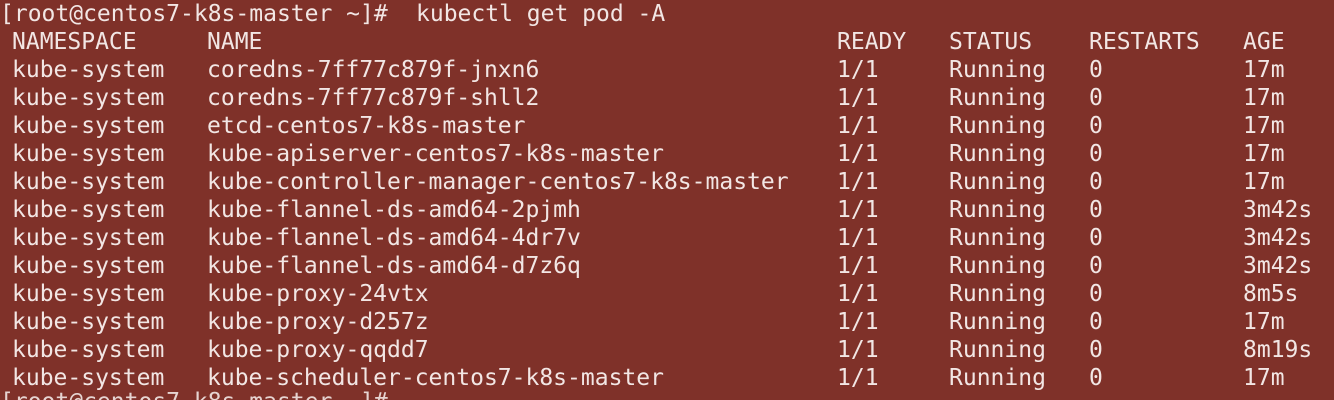 The width and height of the screenshot is (1334, 400). I want to click on pod-name-cell: kube-flannel-ds-amd64-4dr7v, so click(394, 238).